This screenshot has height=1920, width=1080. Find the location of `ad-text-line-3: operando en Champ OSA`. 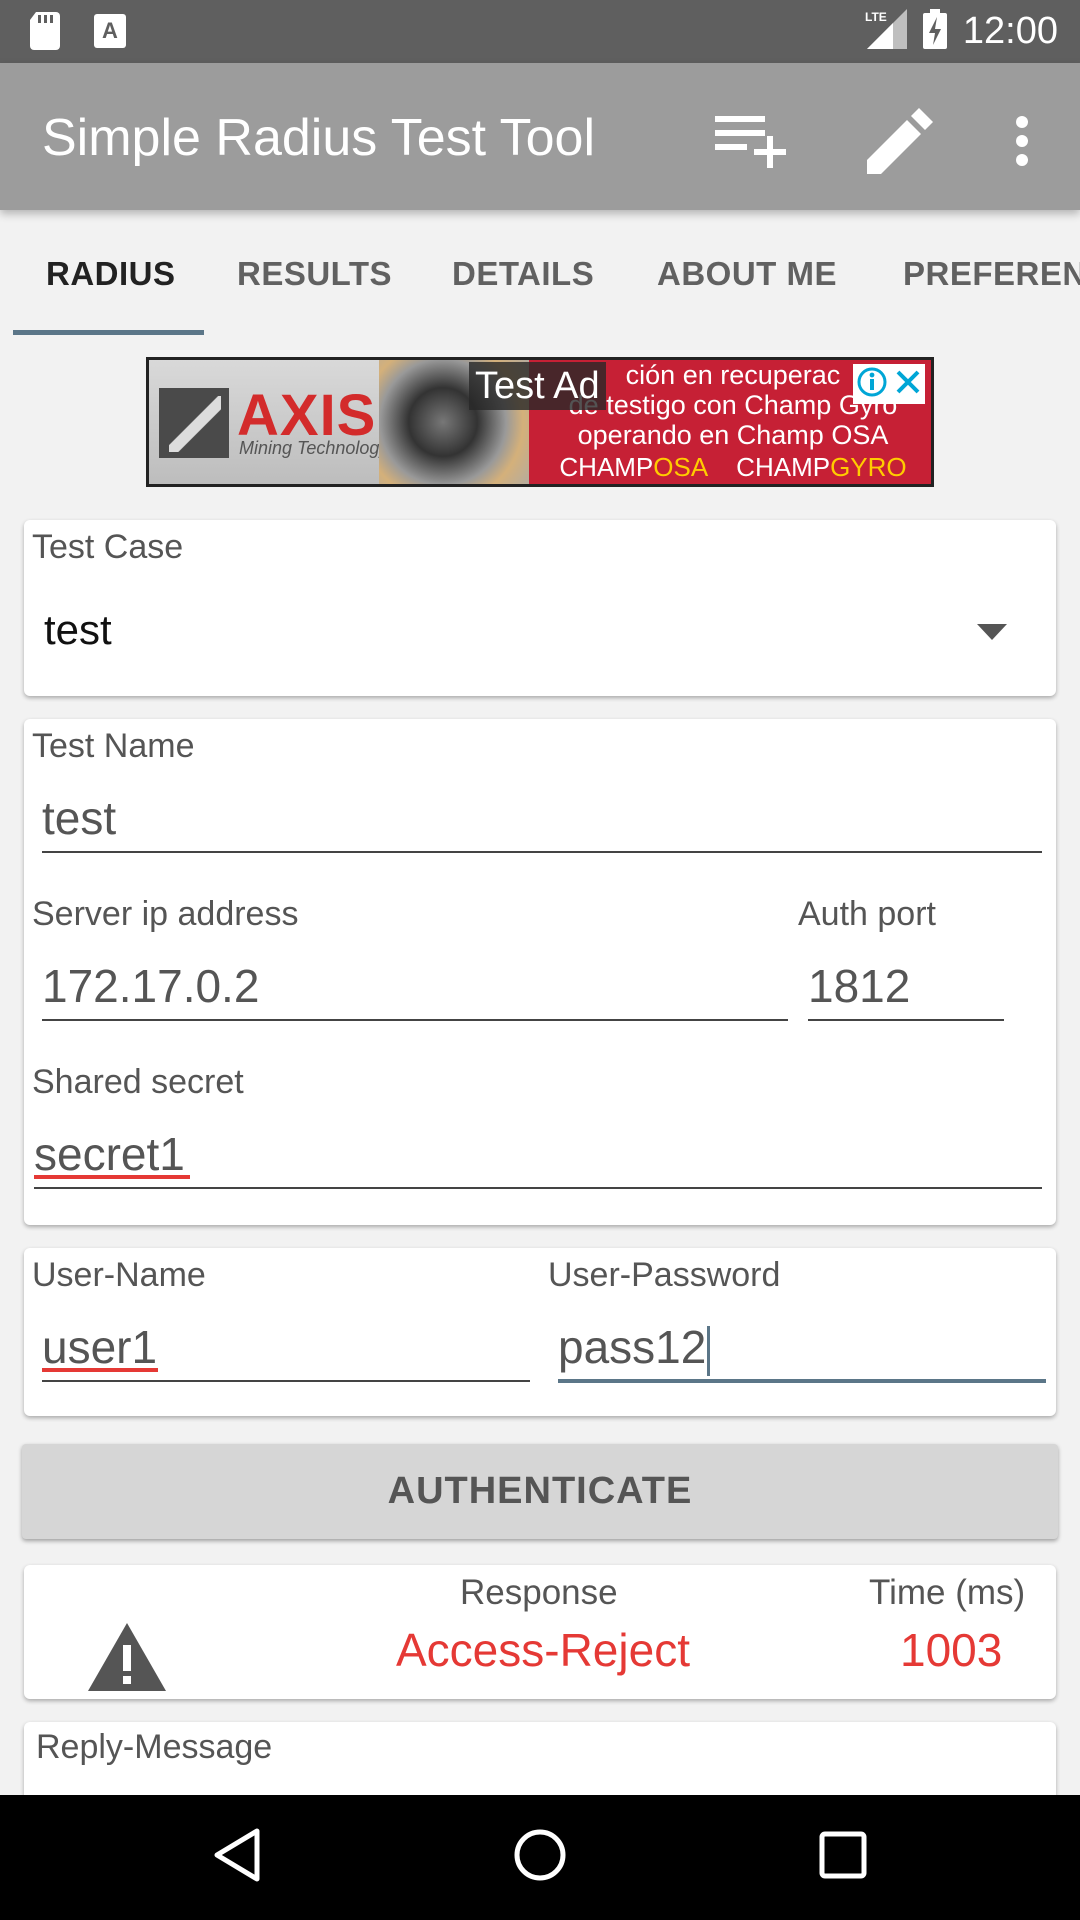

ad-text-line-3: operando en Champ OSA is located at coordinates (733, 435).